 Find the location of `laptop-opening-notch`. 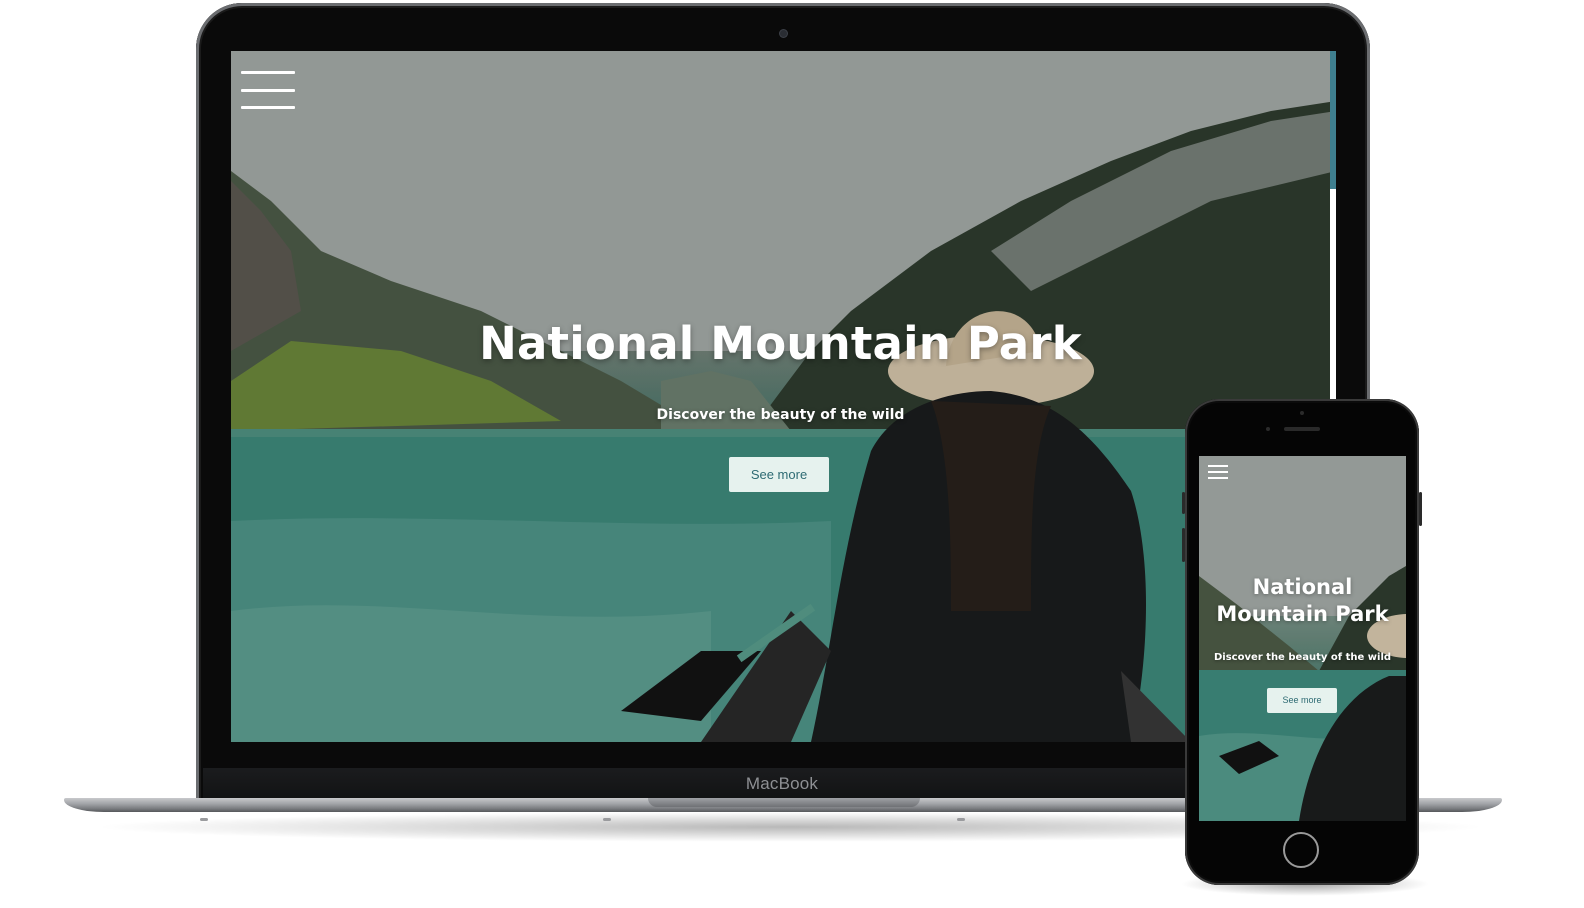

laptop-opening-notch is located at coordinates (784, 802).